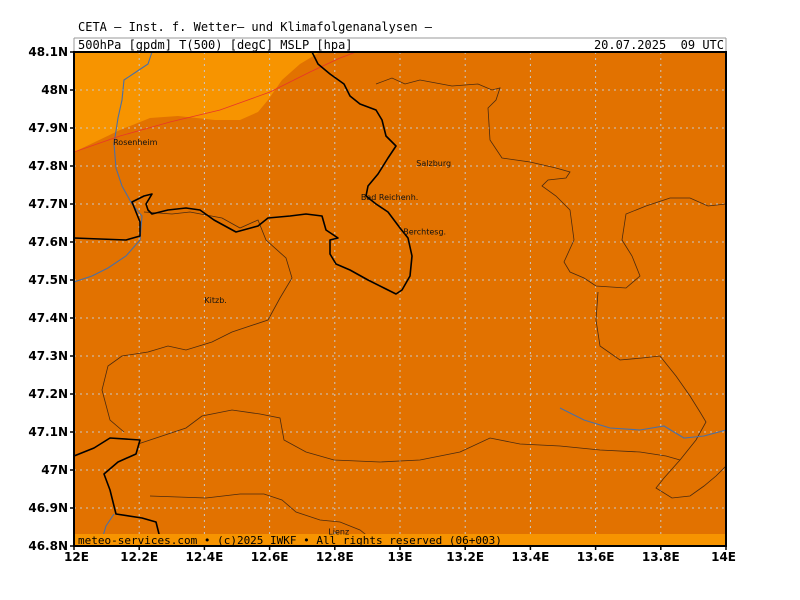 The height and width of the screenshot is (600, 800). What do you see at coordinates (465, 557) in the screenshot?
I see `lon-tick-label: 13.2E` at bounding box center [465, 557].